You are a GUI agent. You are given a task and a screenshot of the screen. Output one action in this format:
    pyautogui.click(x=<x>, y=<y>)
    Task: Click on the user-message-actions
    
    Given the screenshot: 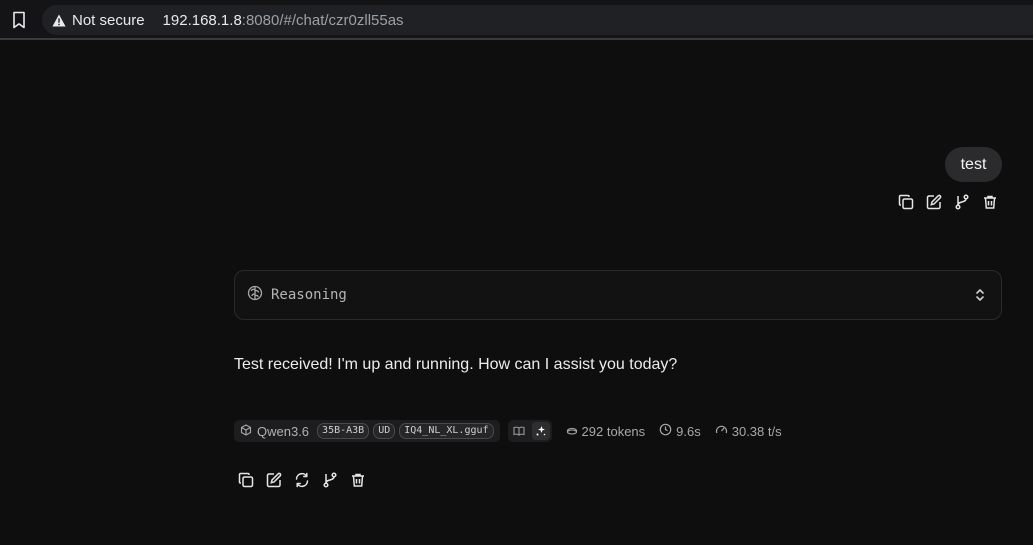 What is the action you would take?
    pyautogui.click(x=948, y=202)
    